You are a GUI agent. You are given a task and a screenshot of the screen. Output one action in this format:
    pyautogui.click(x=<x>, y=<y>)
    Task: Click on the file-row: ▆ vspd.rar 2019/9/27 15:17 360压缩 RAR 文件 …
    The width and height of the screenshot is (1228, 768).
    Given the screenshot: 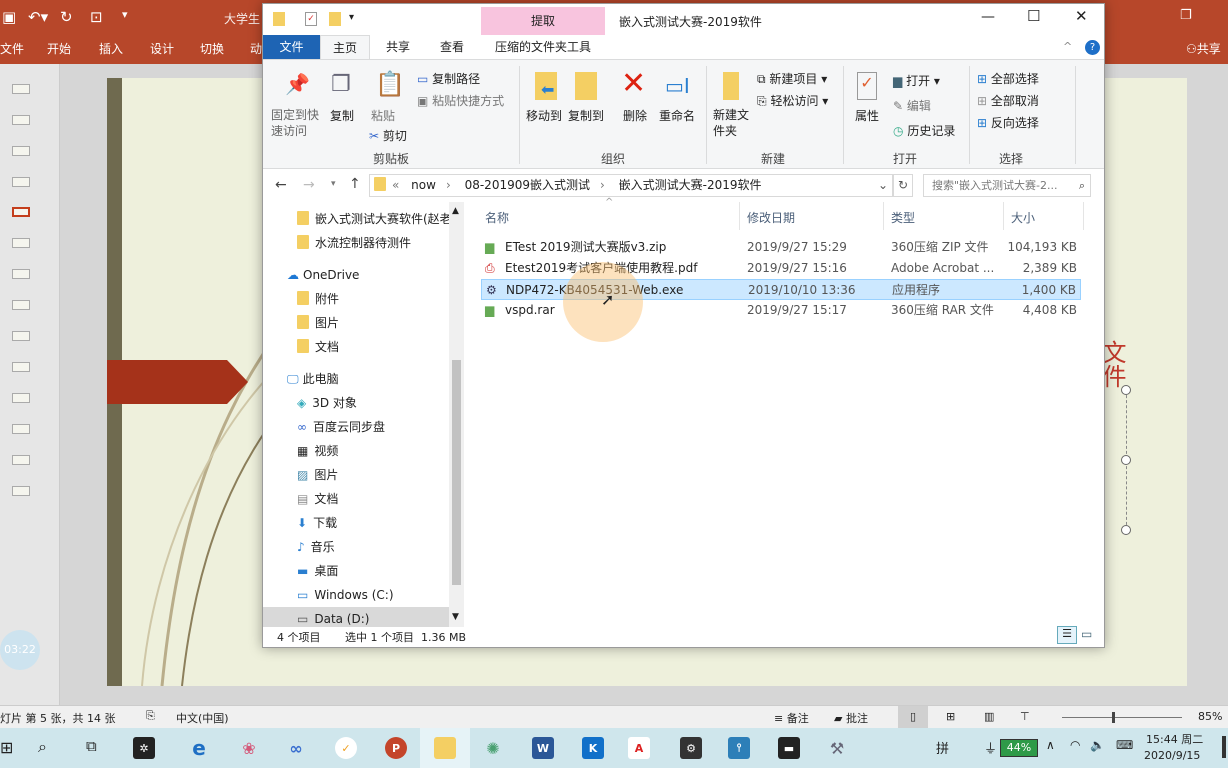 What is the action you would take?
    pyautogui.click(x=781, y=310)
    